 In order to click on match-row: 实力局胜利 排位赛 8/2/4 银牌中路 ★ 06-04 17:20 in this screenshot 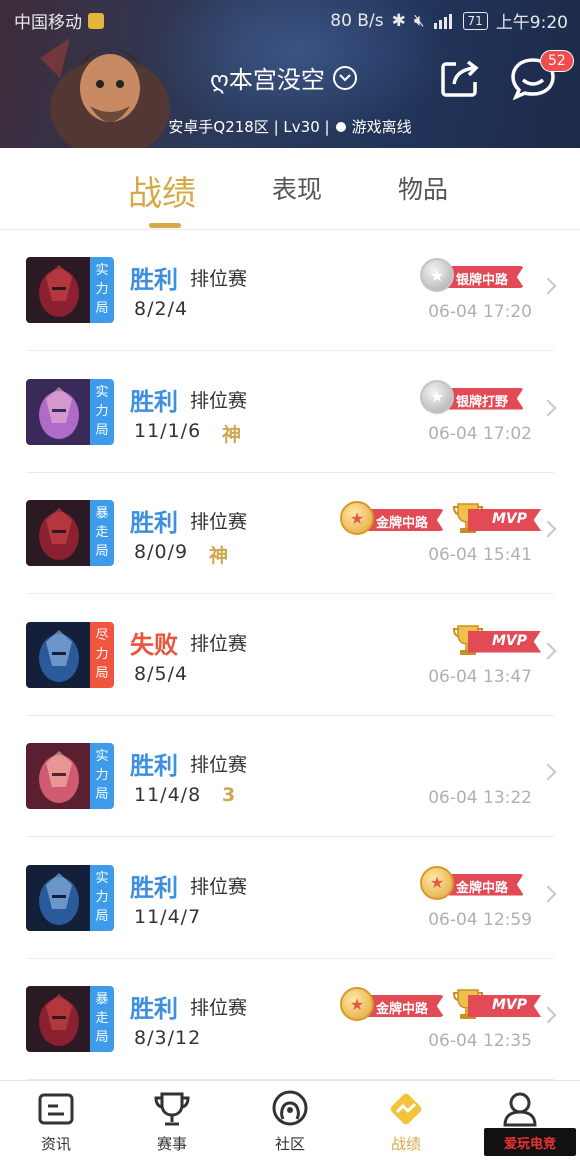, I will do `click(290, 290)`.